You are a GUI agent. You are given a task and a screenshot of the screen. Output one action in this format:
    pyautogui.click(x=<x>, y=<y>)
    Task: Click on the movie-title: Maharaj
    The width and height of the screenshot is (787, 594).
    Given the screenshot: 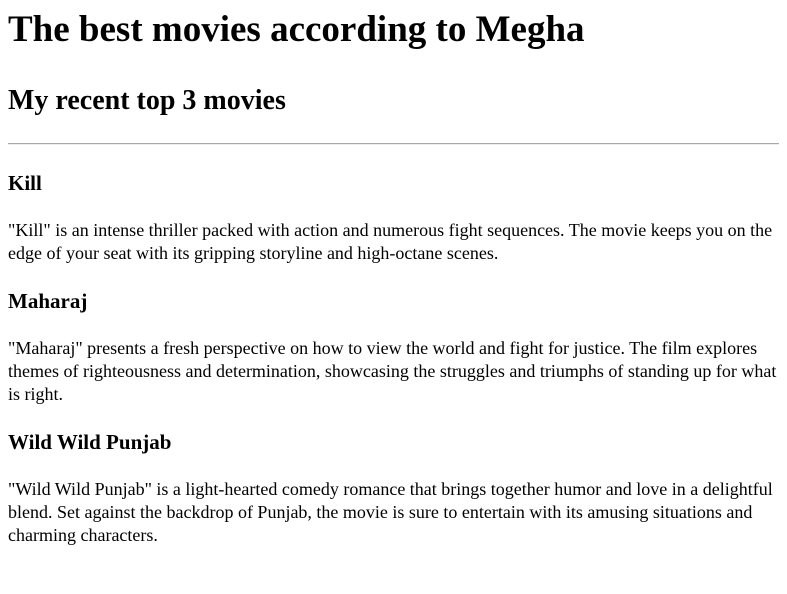 What is the action you would take?
    pyautogui.click(x=48, y=301)
    